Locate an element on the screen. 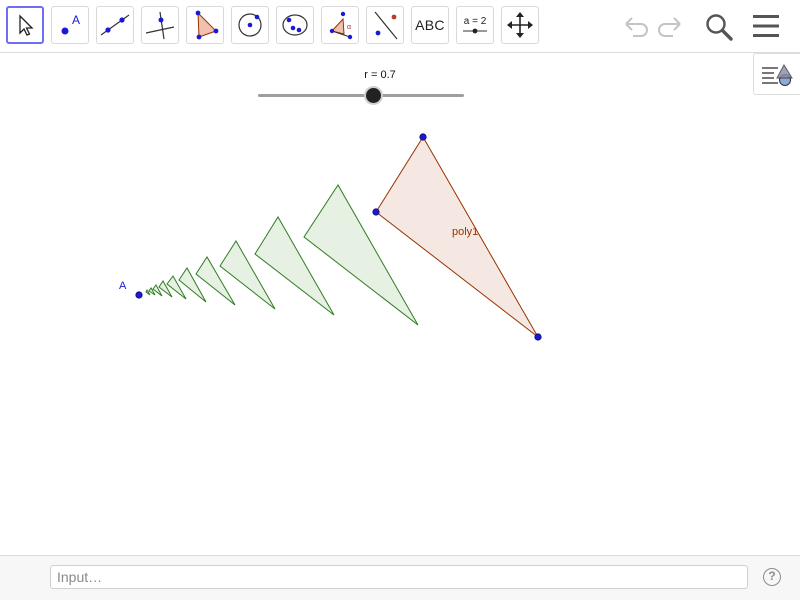 The height and width of the screenshot is (600, 800). point-icon: A is located at coordinates (70, 24).